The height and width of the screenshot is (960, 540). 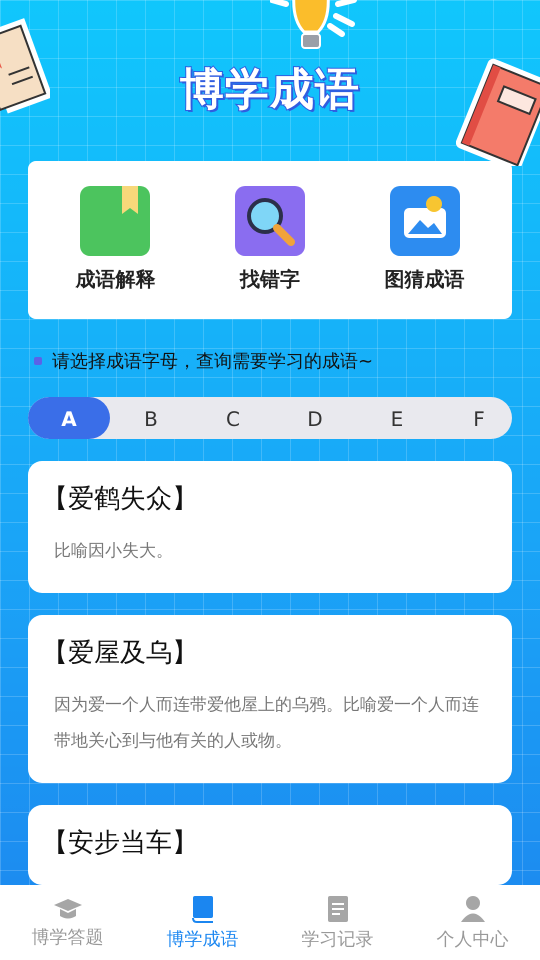 I want to click on letter-tab: A, so click(x=69, y=417).